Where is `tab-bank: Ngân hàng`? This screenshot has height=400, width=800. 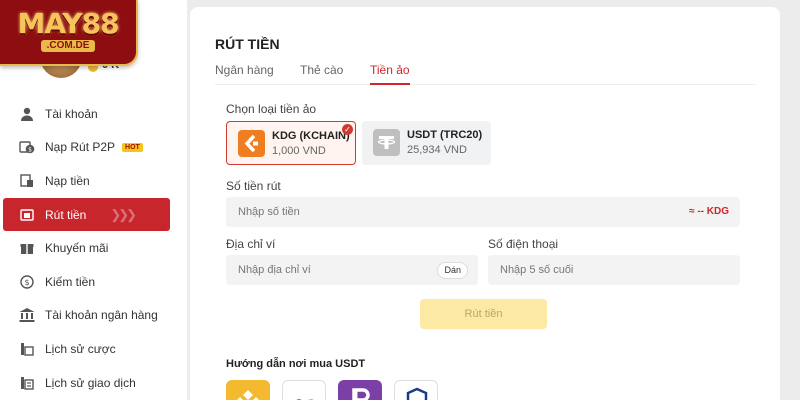 tab-bank: Ngân hàng is located at coordinates (244, 74).